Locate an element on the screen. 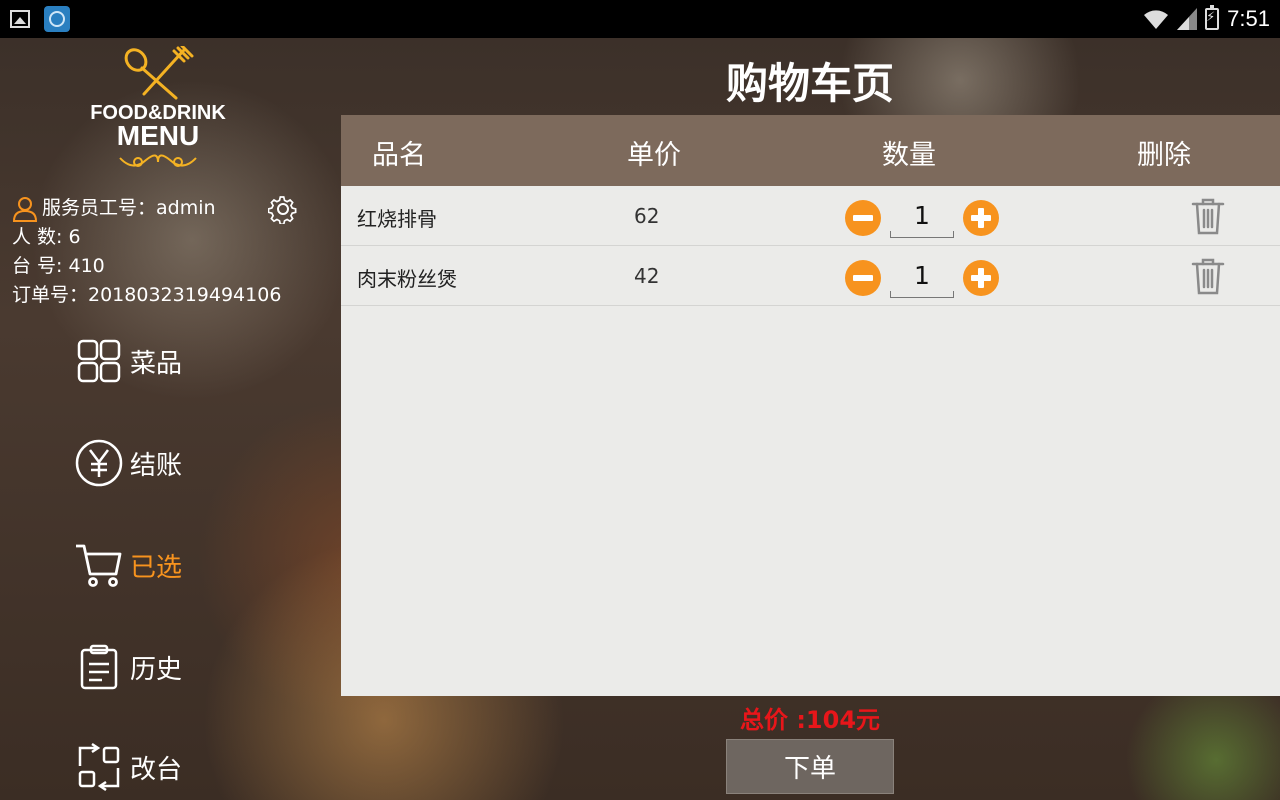  clipboard-icon is located at coordinates (99, 667).